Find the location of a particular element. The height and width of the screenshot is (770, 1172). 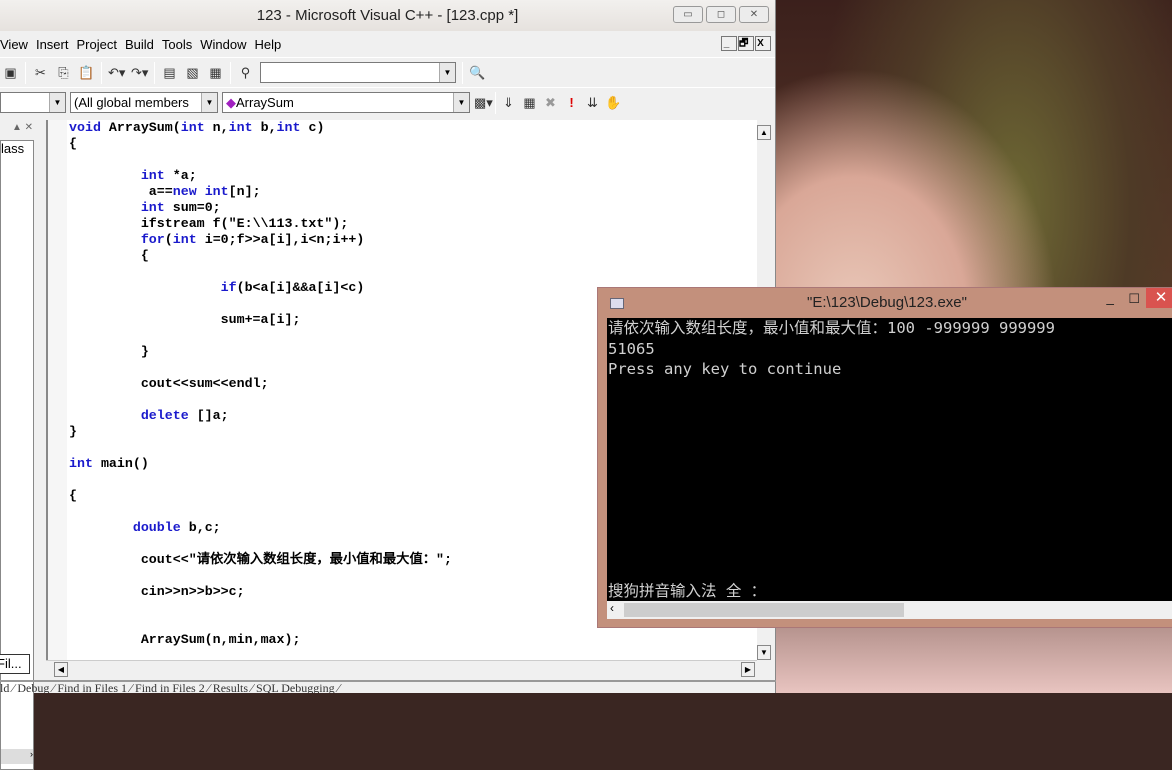

compile-icon: ⇓ is located at coordinates (508, 102).